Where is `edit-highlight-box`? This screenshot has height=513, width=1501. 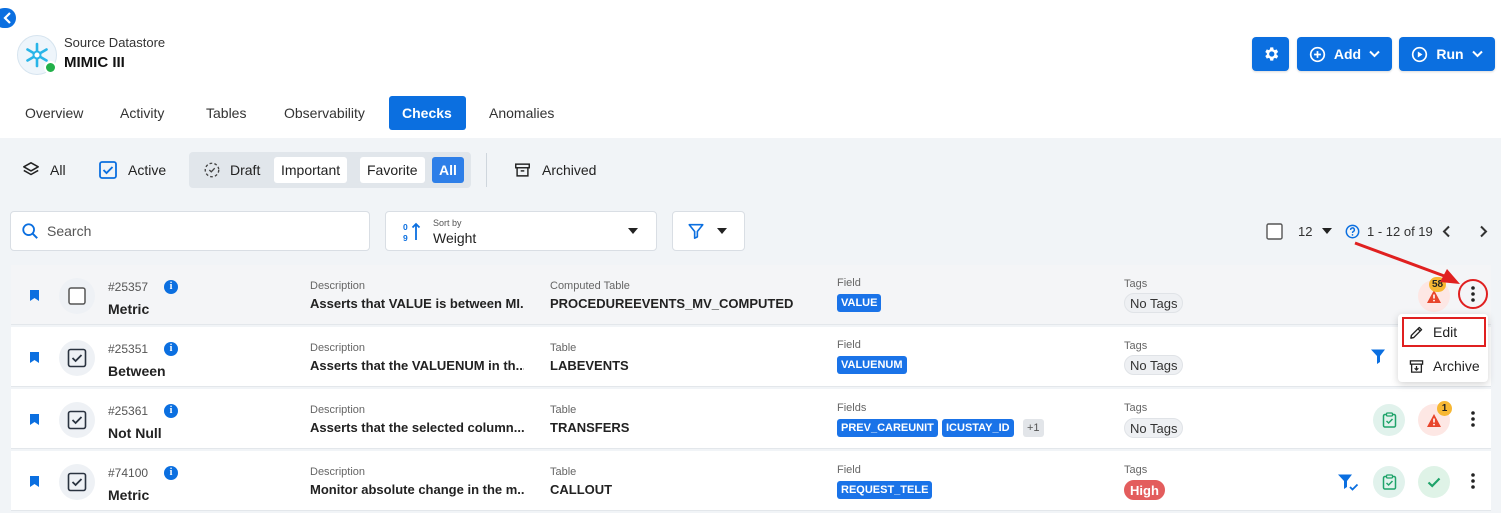
edit-highlight-box is located at coordinates (1444, 332).